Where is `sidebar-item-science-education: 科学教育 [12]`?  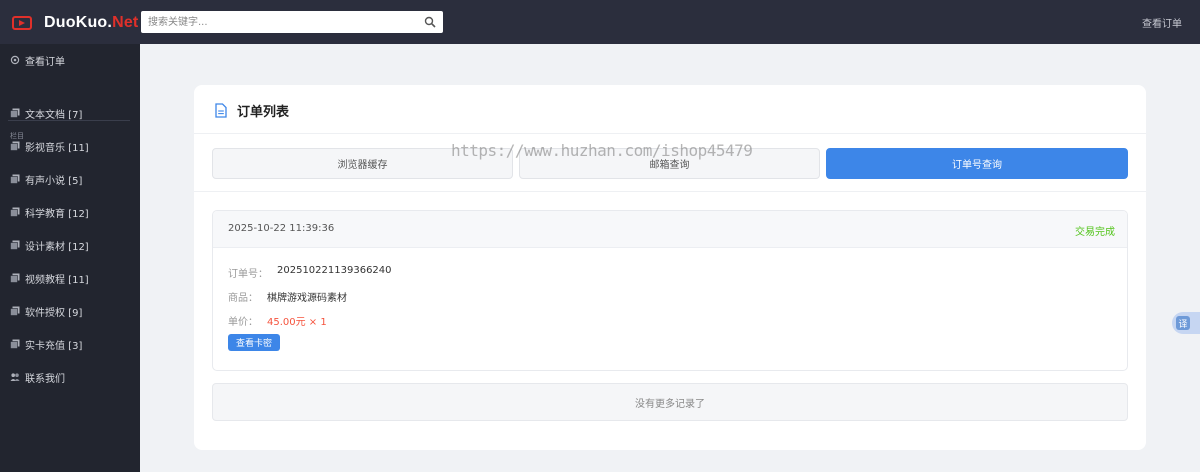 sidebar-item-science-education: 科学教育 [12] is located at coordinates (70, 212).